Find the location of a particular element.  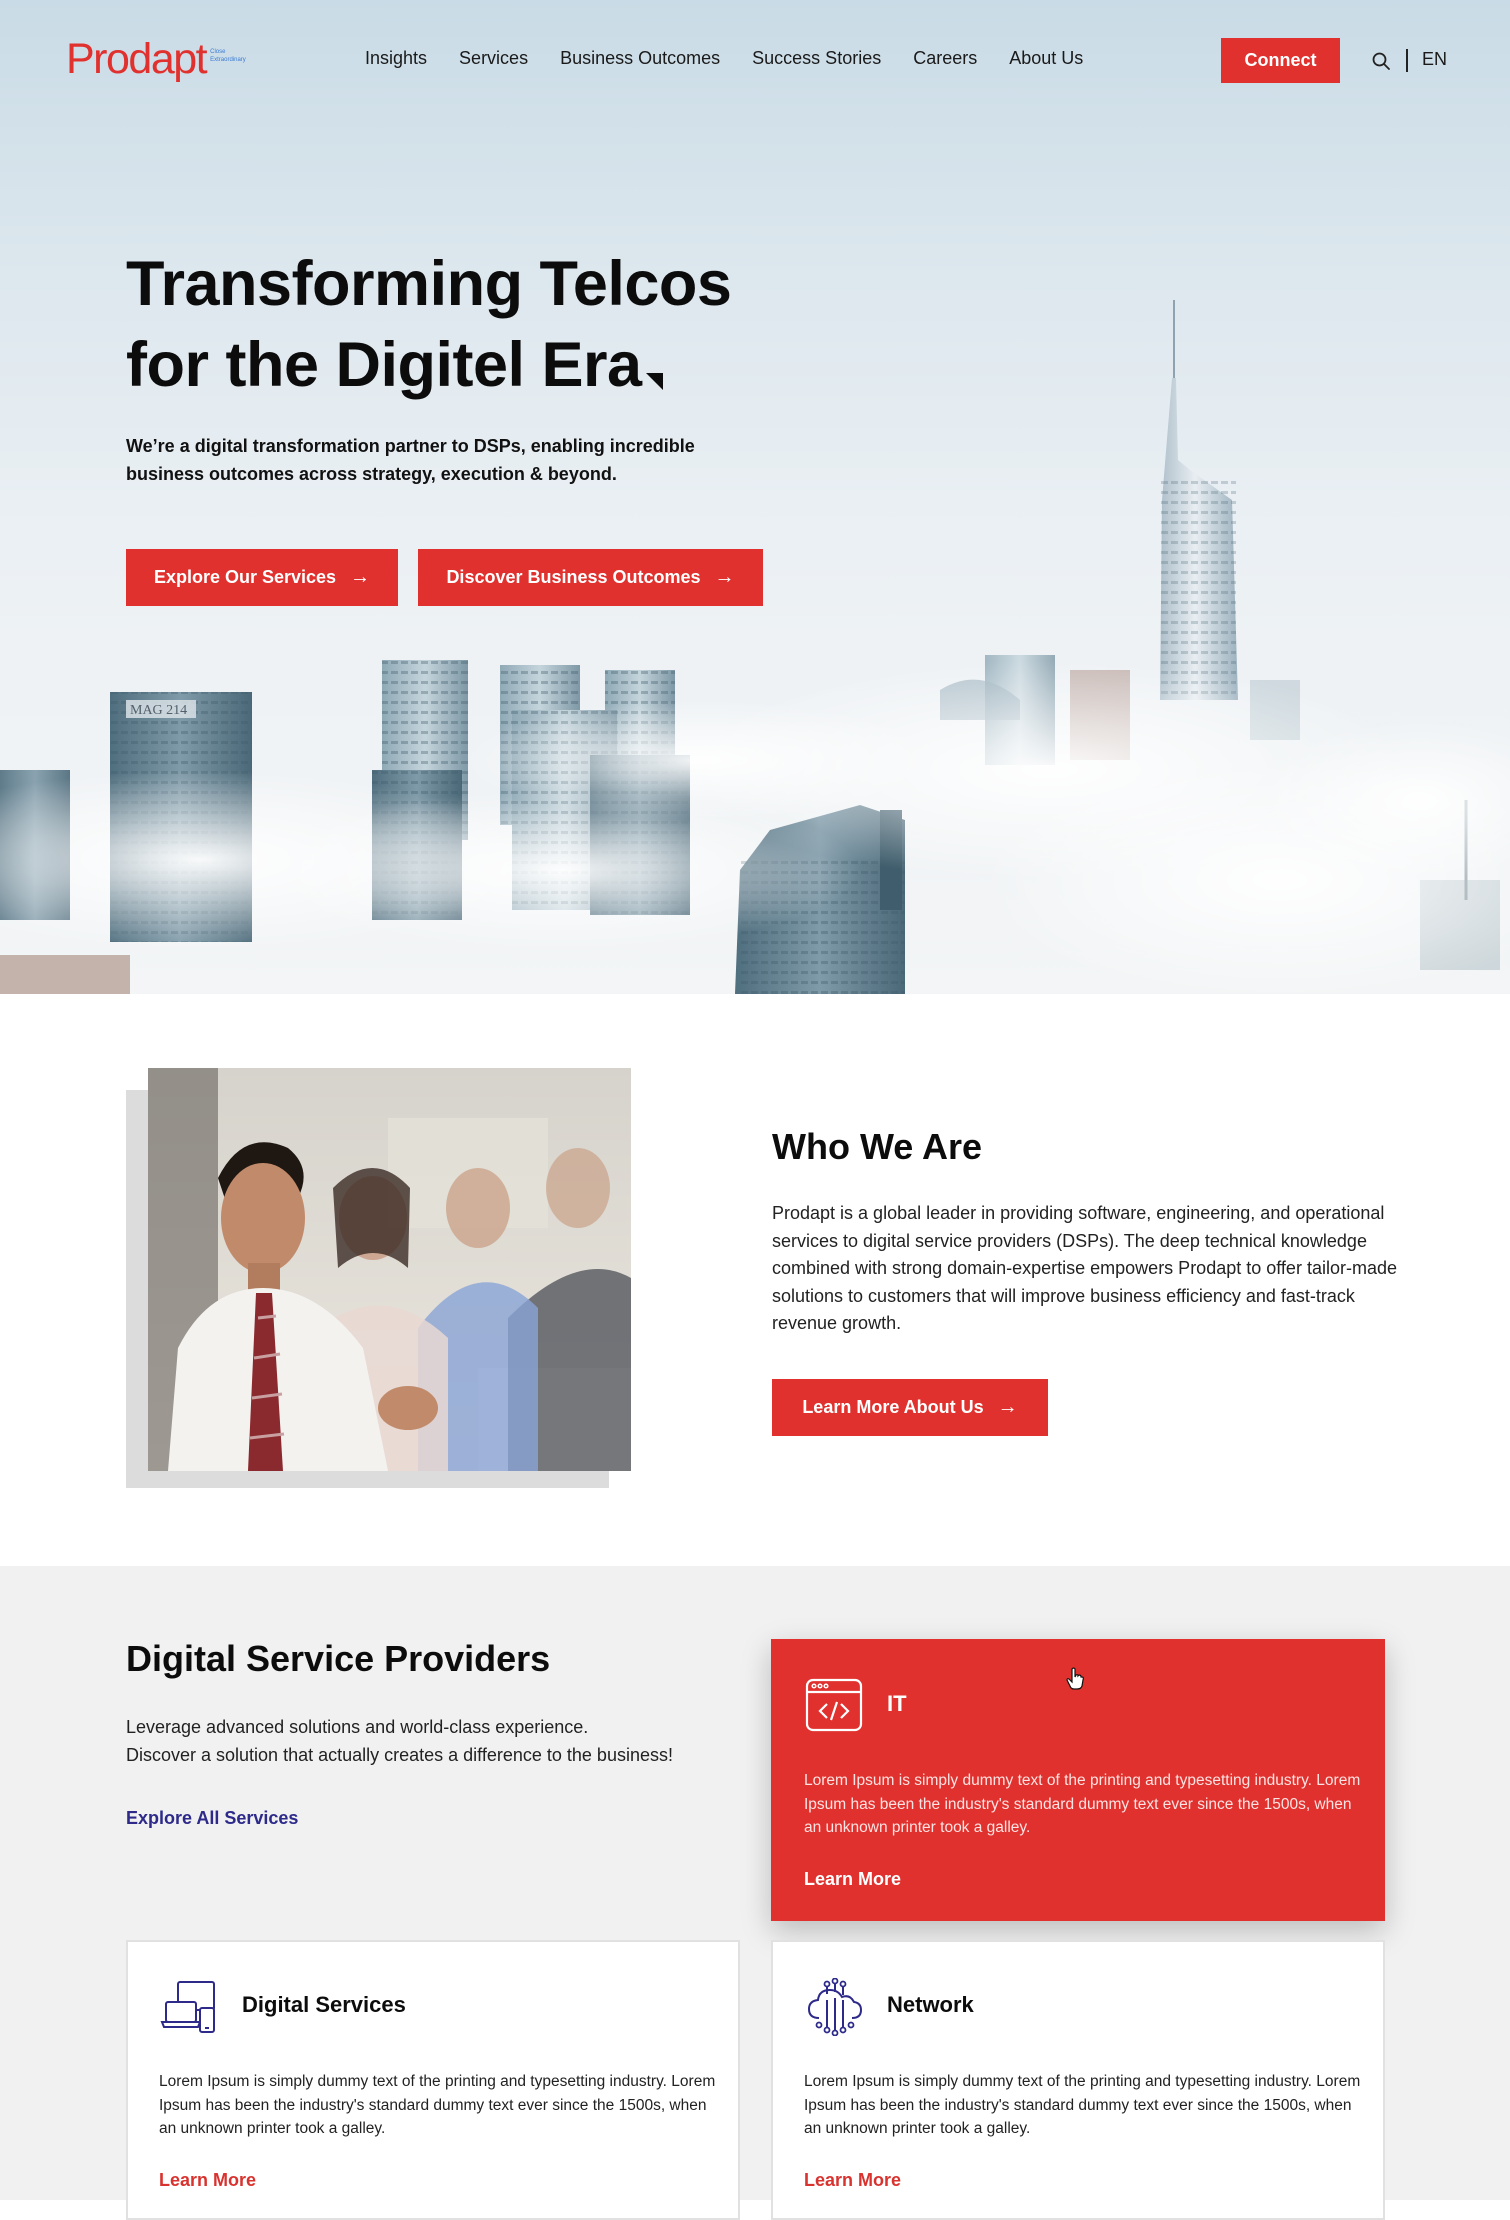

dsp-title: Digital Service Providers is located at coordinates (338, 1658).